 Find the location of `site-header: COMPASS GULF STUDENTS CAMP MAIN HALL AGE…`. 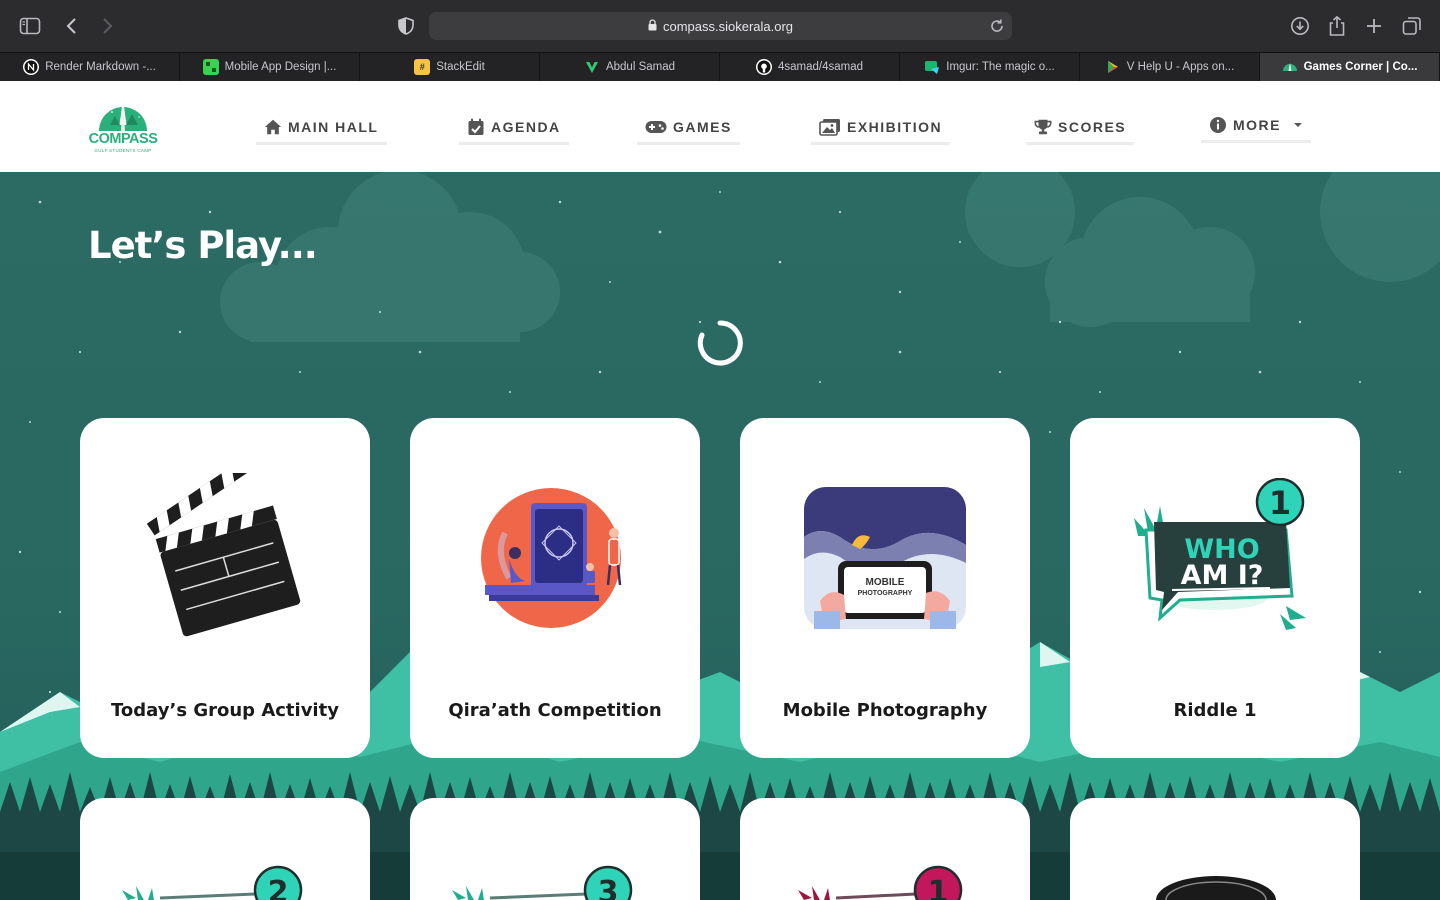

site-header: COMPASS GULF STUDENTS CAMP MAIN HALL AGE… is located at coordinates (720, 126).